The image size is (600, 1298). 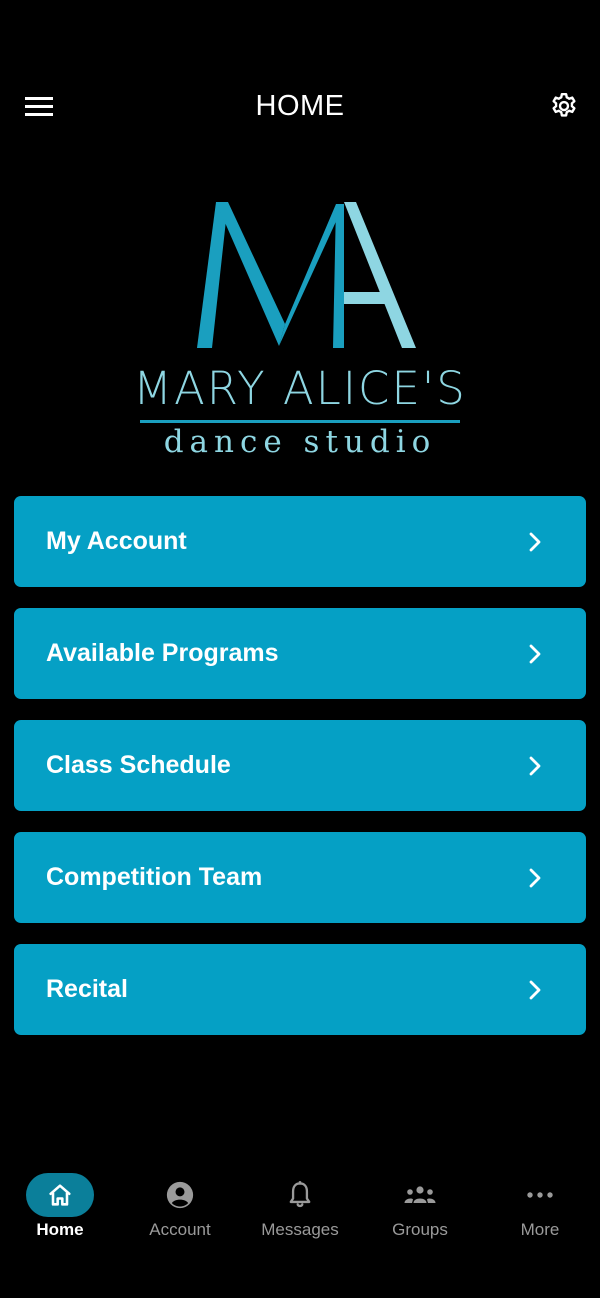 What do you see at coordinates (162, 653) in the screenshot?
I see `menu-item-label: Available Programs` at bounding box center [162, 653].